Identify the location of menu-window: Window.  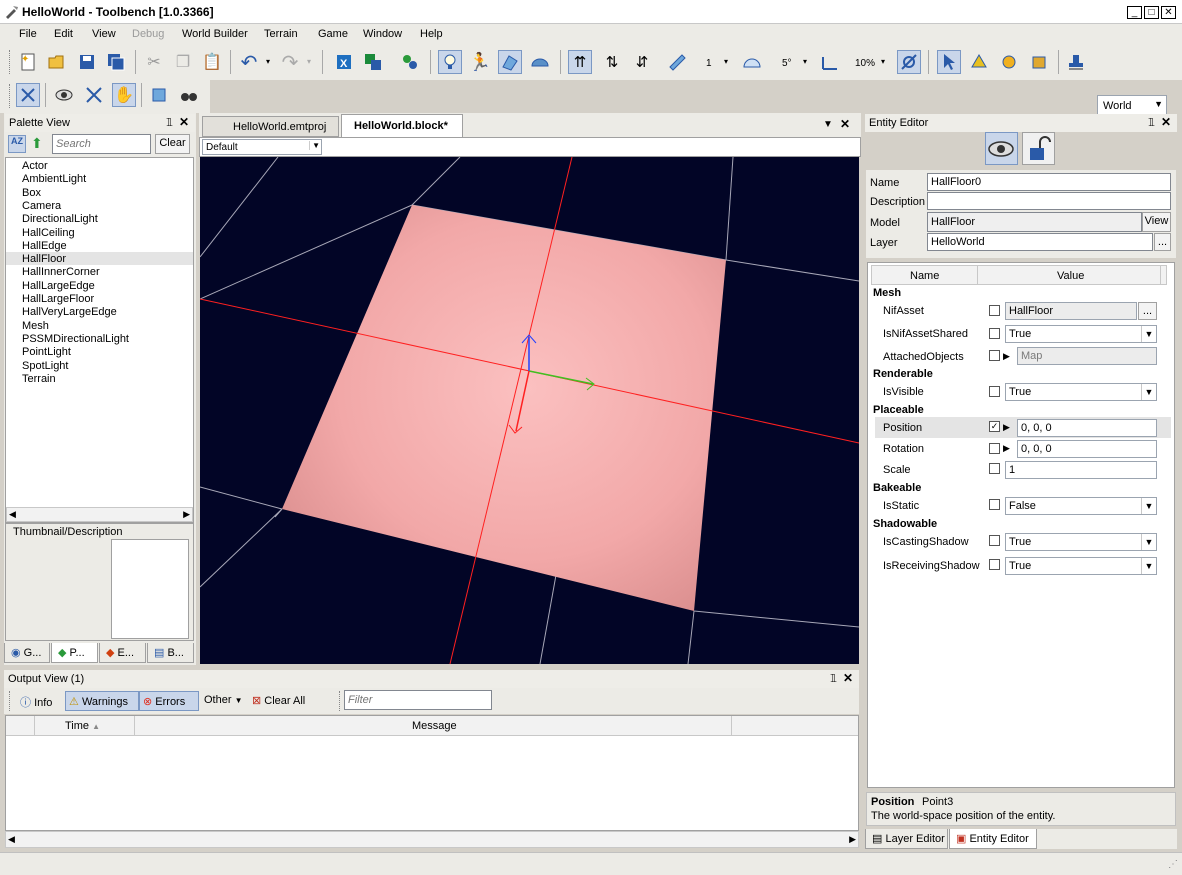
(382, 34).